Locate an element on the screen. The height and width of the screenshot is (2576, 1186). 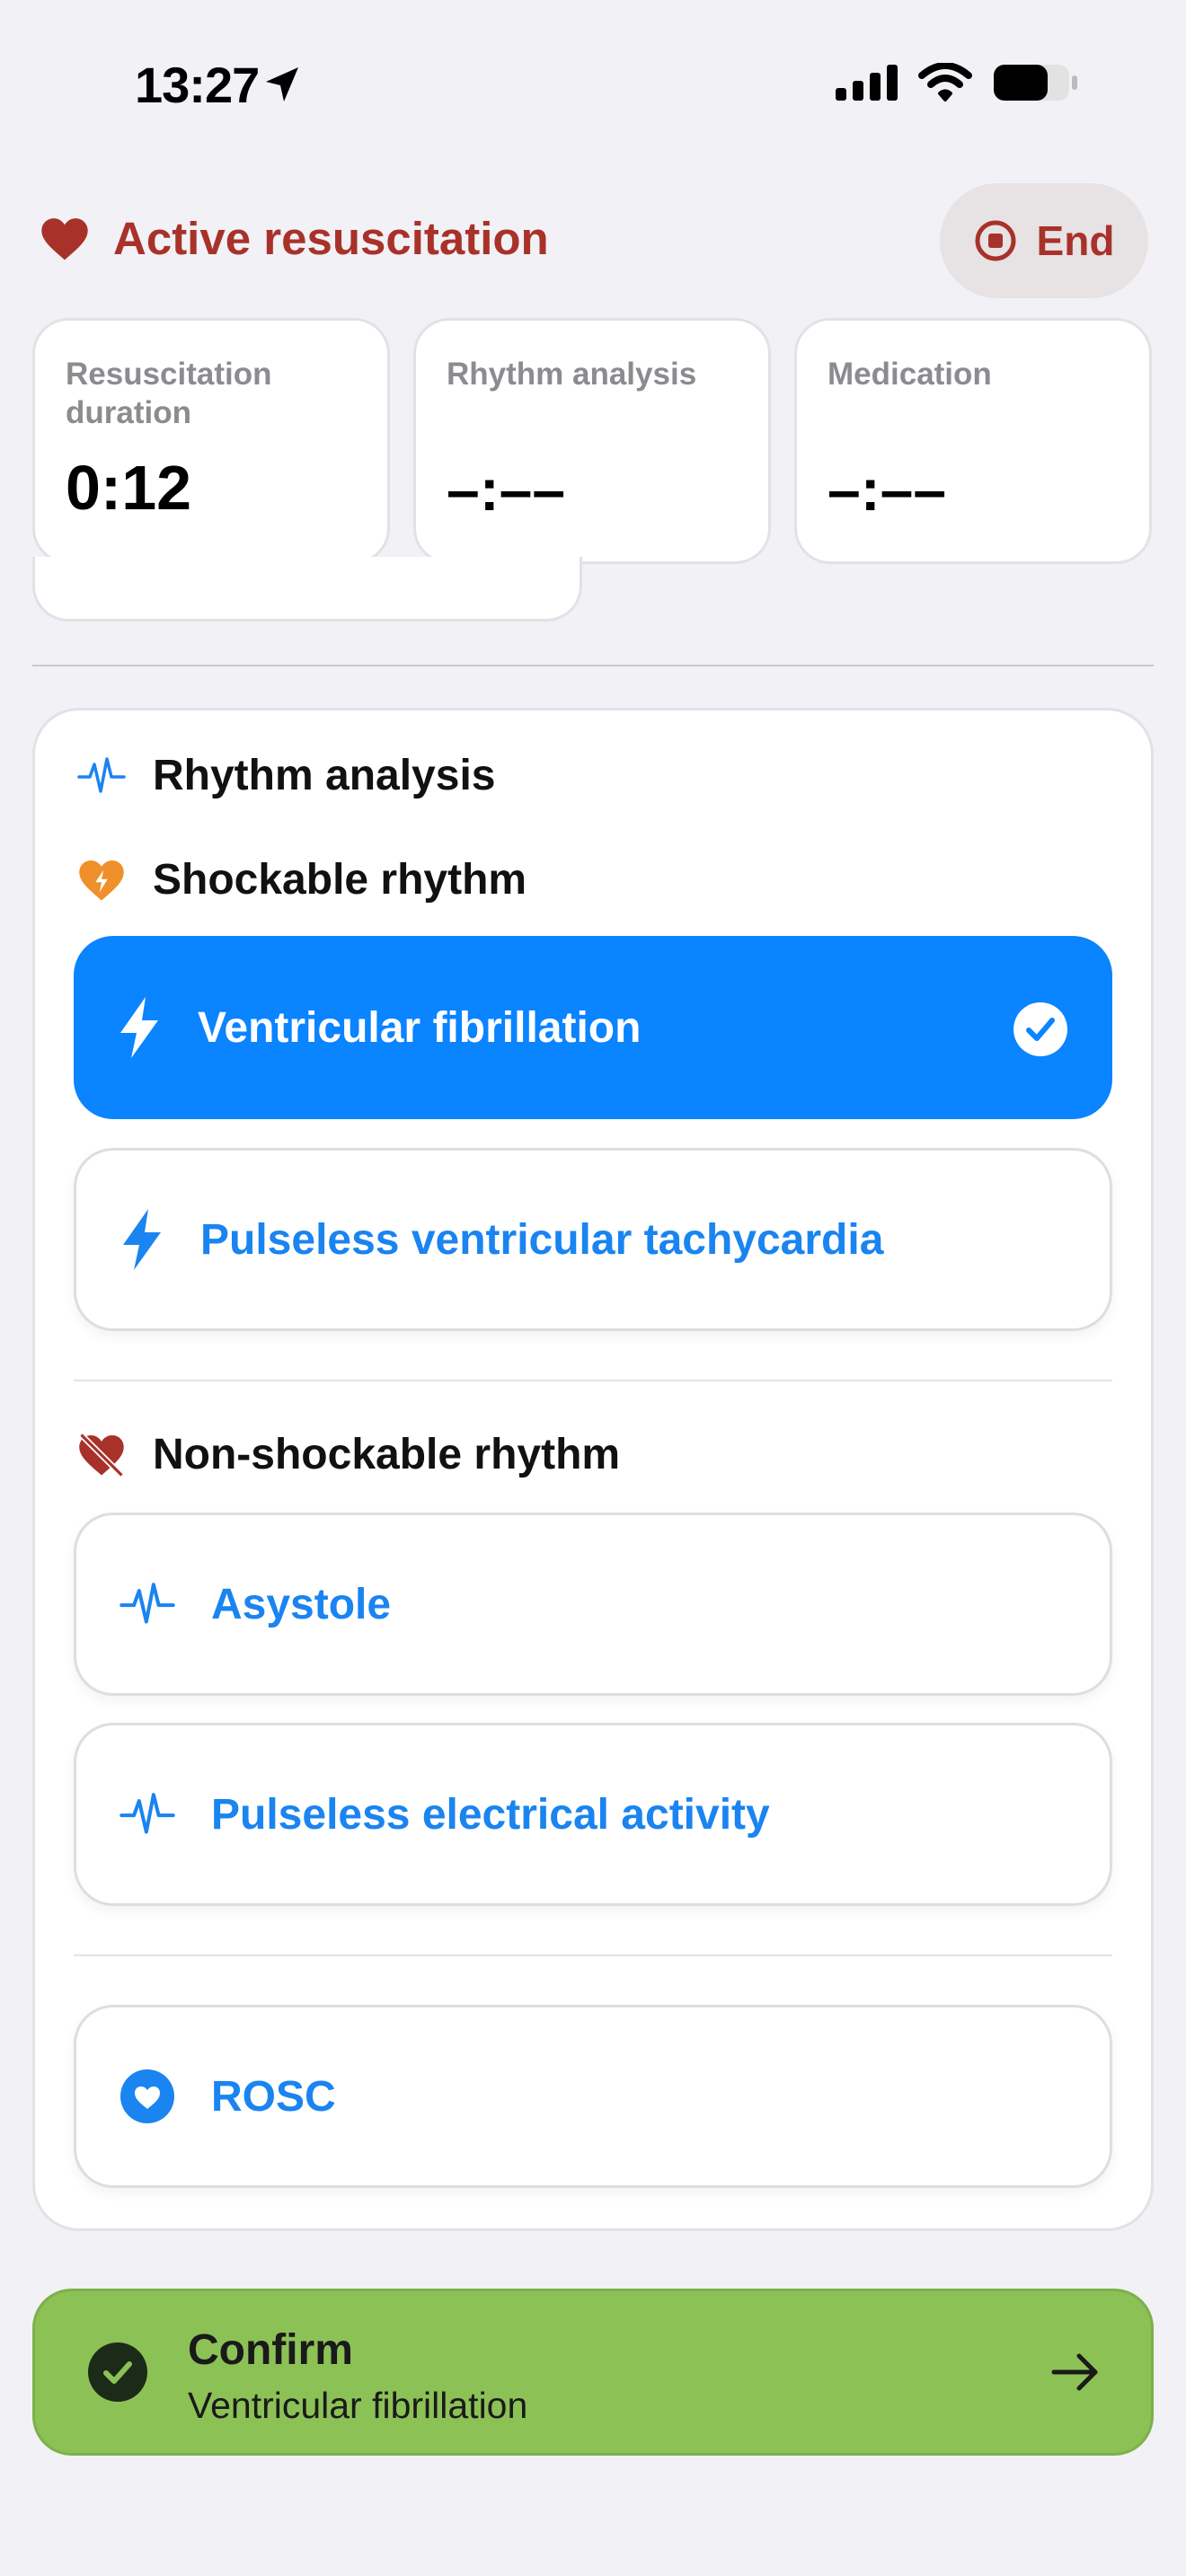
panel-title-text: Rhythm analysis is located at coordinates (324, 775).